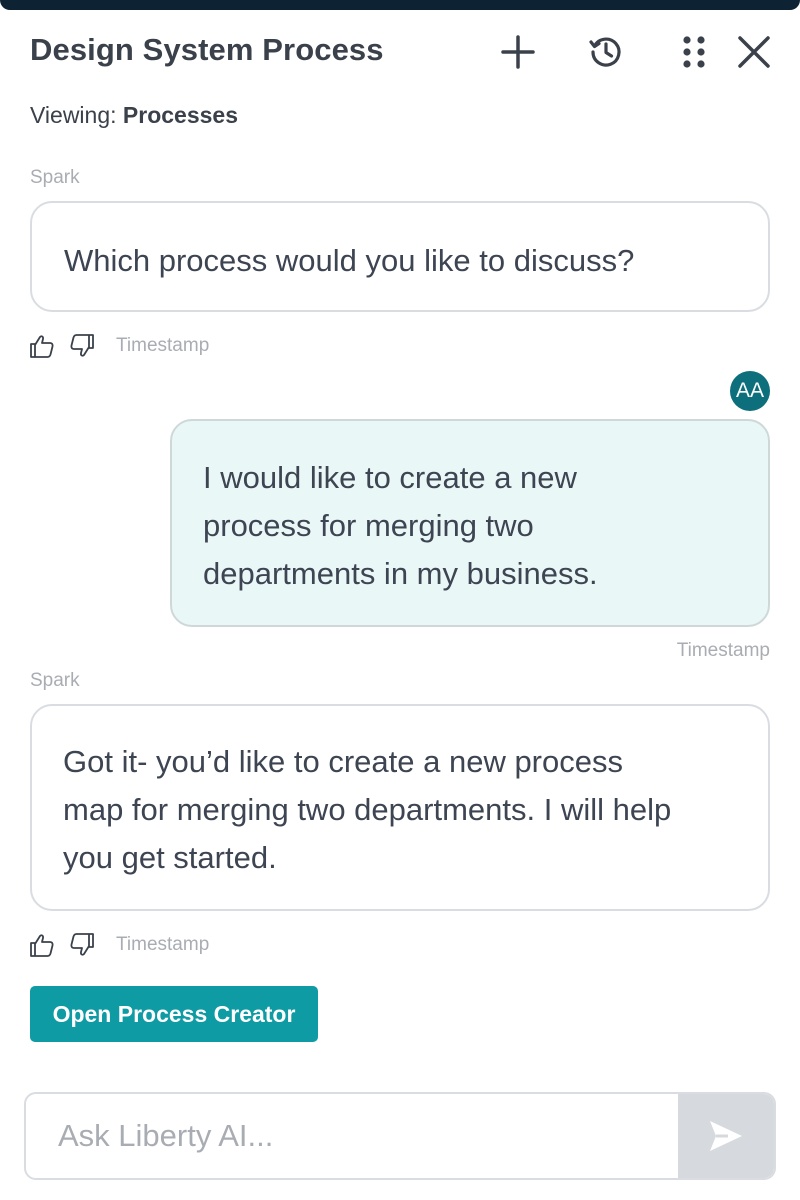 This screenshot has height=1200, width=800. What do you see at coordinates (354, 1136) in the screenshot?
I see `chat-input` at bounding box center [354, 1136].